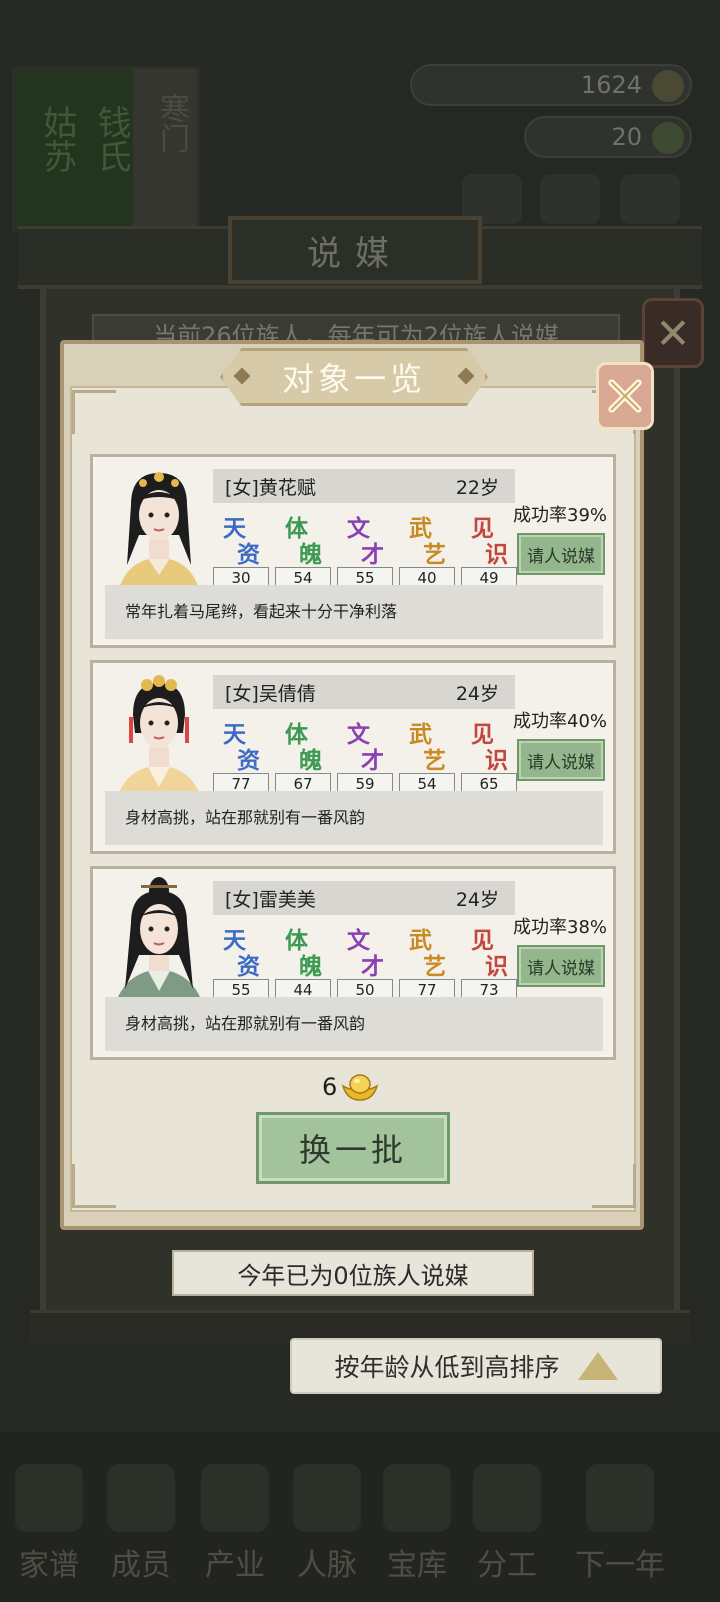 This screenshot has height=1602, width=720. I want to click on nav-genealogy-label: 家谱, so click(49, 1565).